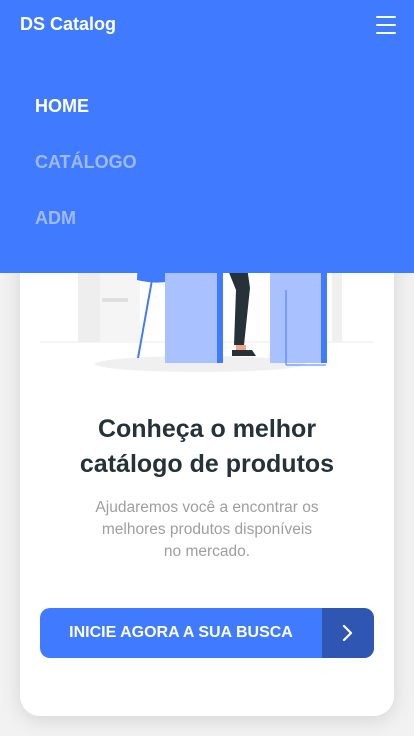 The image size is (414, 736). Describe the element at coordinates (386, 25) in the screenshot. I see `hamburger-menu-icon` at that location.